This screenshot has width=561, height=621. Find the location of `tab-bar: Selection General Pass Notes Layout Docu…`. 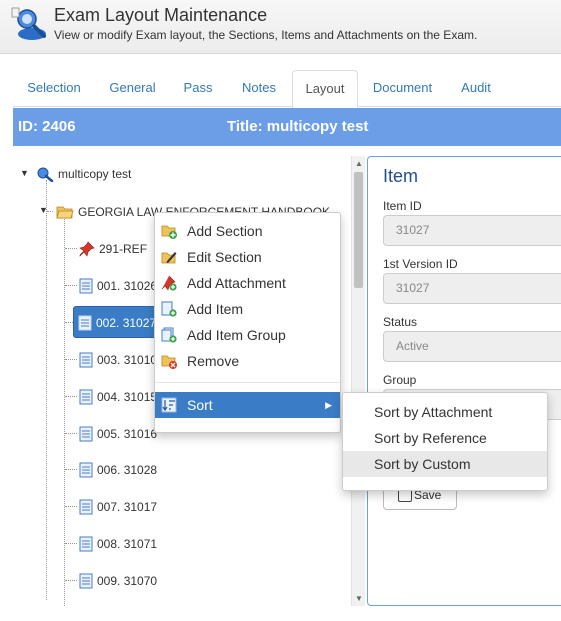

tab-bar: Selection General Pass Notes Layout Docu… is located at coordinates (287, 89).